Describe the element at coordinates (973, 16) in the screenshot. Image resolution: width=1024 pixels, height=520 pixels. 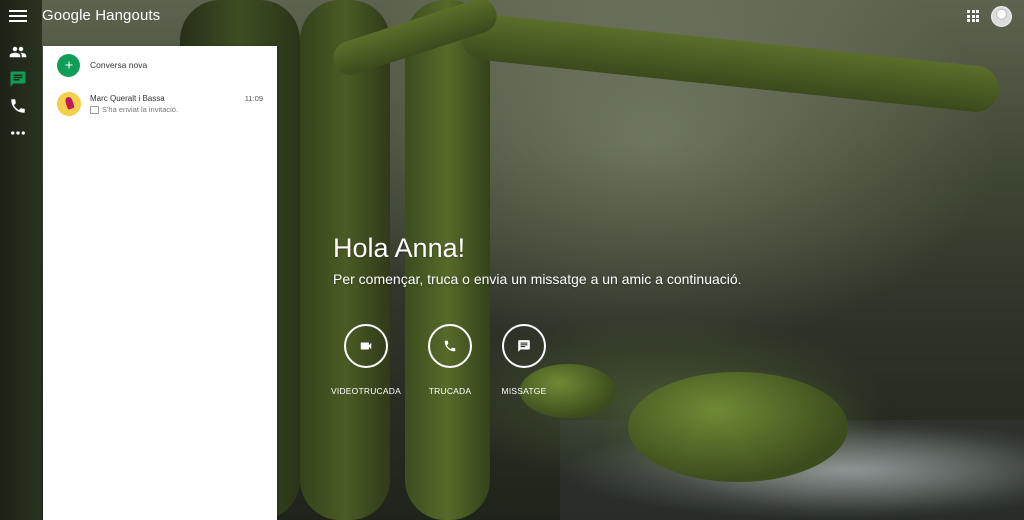
I see `apps-grid-icon` at that location.